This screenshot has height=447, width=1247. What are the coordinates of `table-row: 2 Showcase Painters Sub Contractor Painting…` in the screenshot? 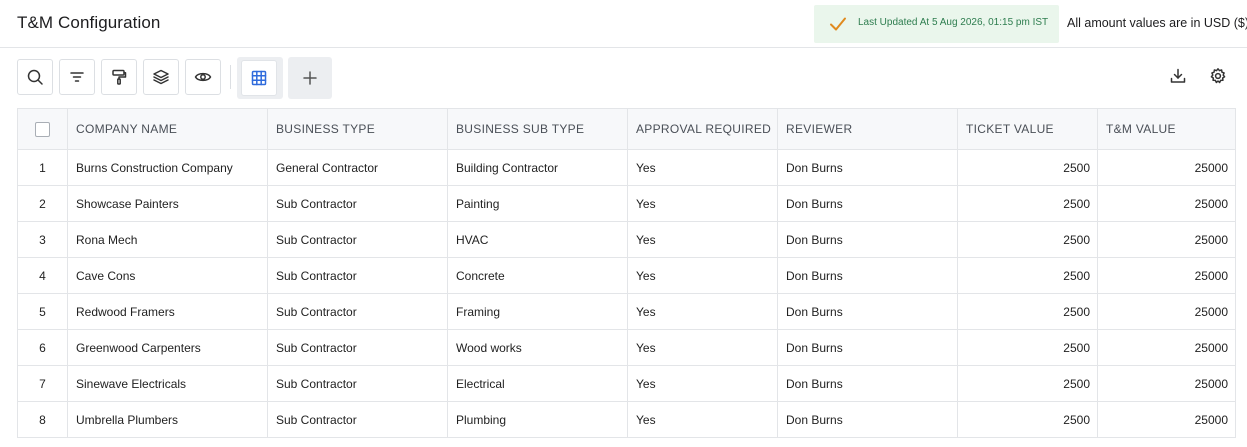 It's located at (626, 204).